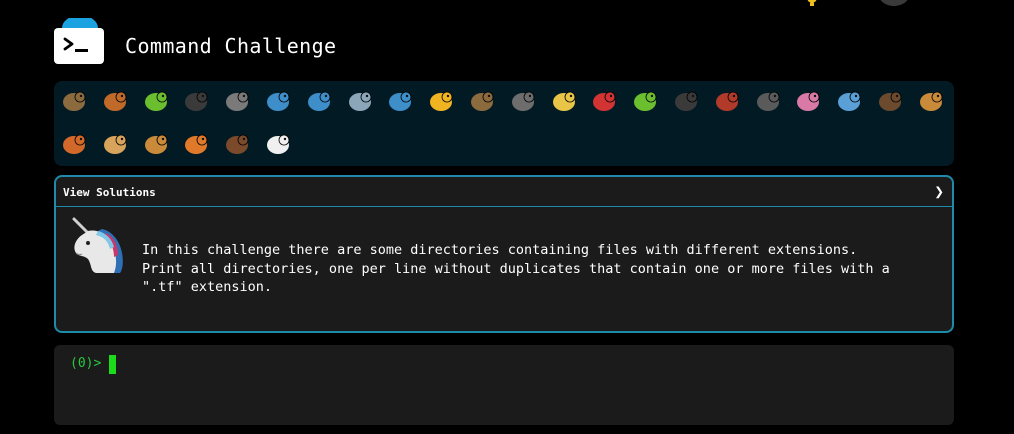 This screenshot has height=434, width=1014. What do you see at coordinates (196, 144) in the screenshot?
I see `tiger-icon` at bounding box center [196, 144].